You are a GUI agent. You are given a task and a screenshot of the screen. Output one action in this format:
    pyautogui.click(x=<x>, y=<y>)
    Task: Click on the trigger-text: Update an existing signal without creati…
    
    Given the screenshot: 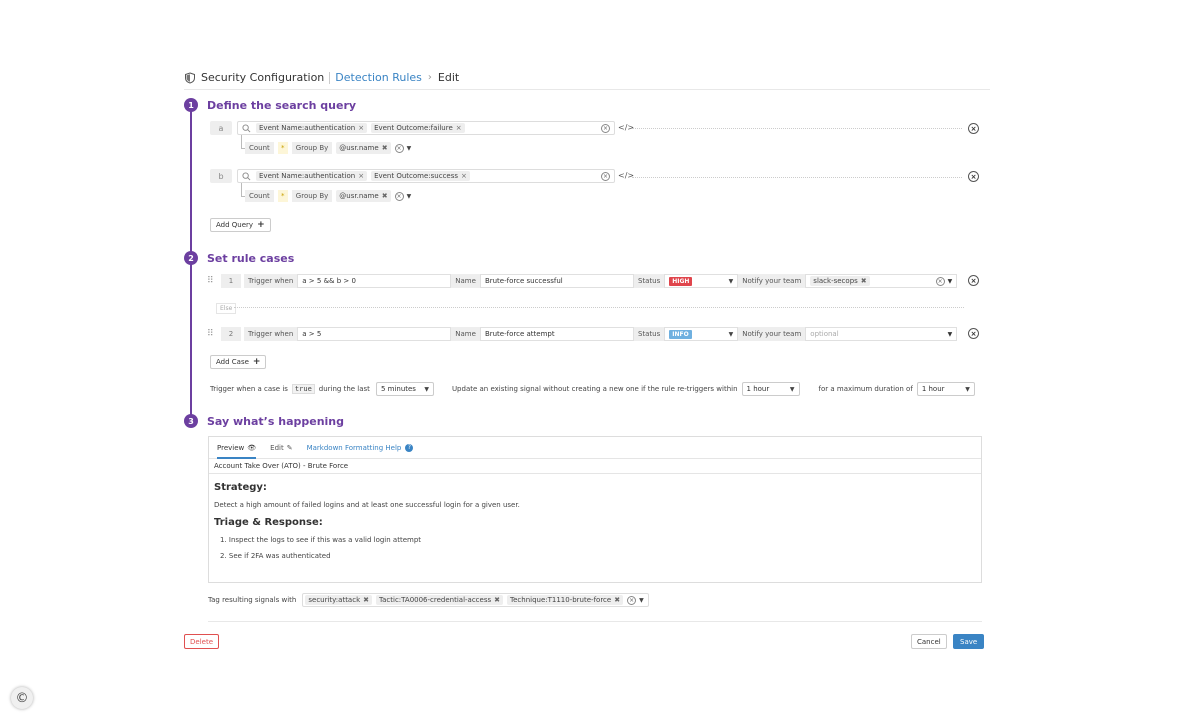 What is the action you would take?
    pyautogui.click(x=594, y=389)
    